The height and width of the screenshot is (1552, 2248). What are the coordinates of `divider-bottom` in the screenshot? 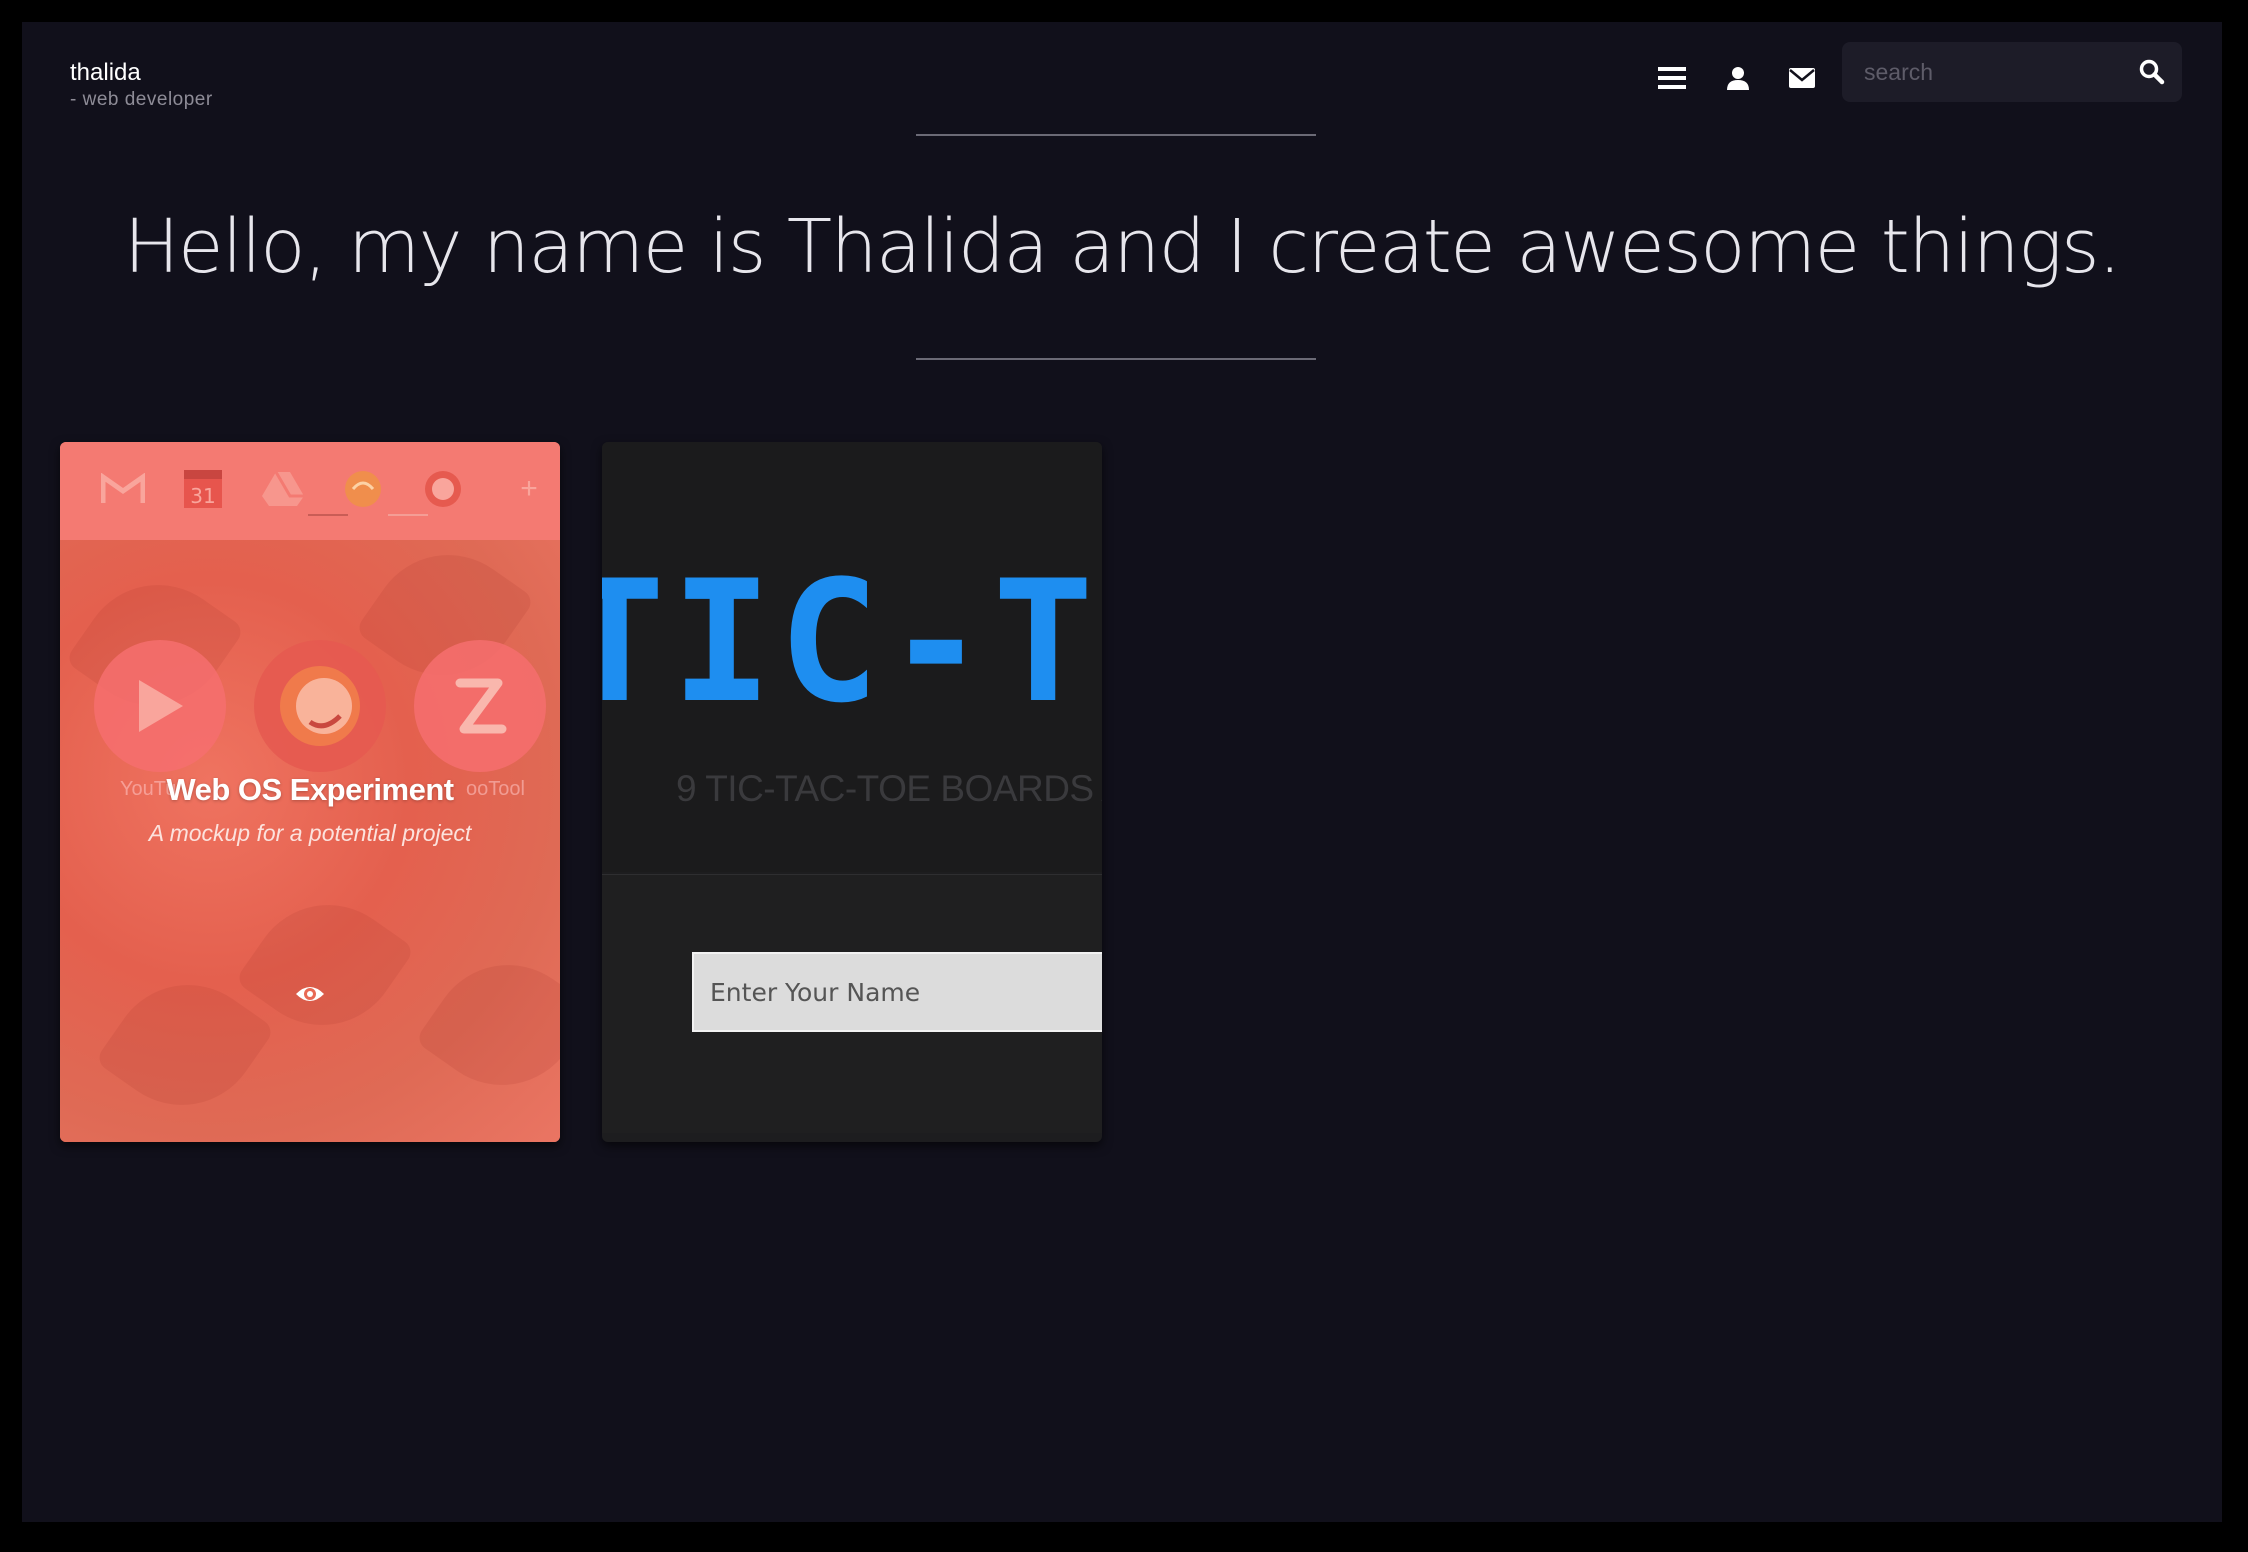 It's located at (1116, 359).